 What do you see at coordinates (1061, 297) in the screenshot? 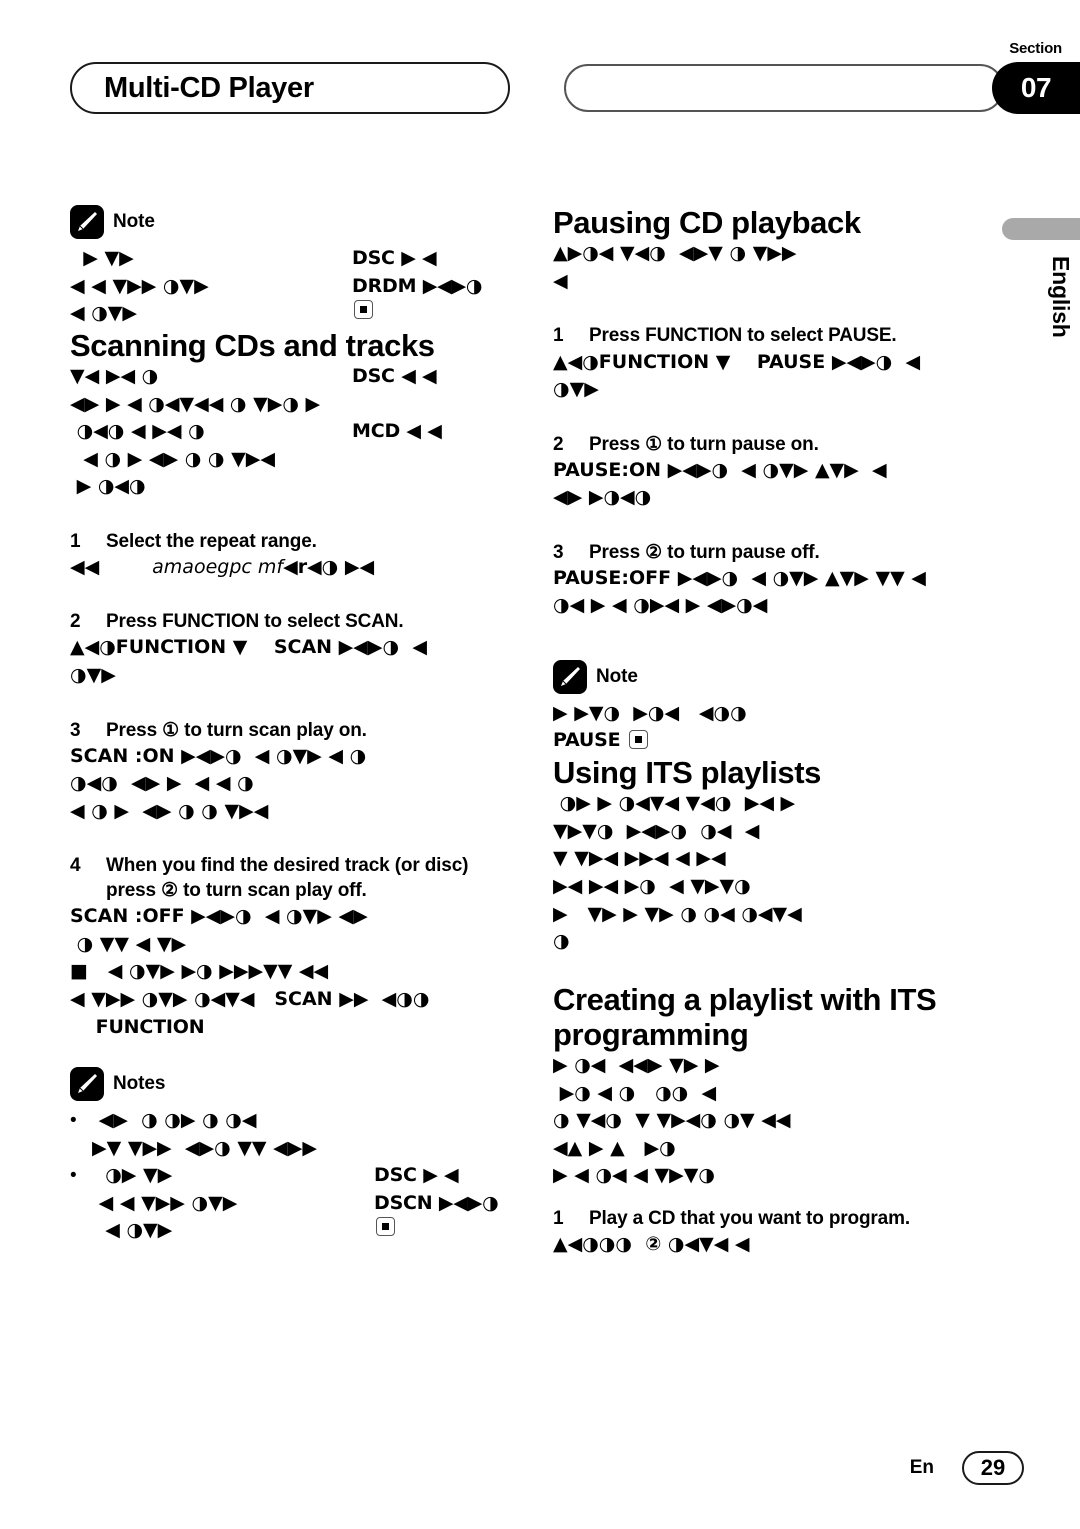
I see `language-tab-label: English` at bounding box center [1061, 297].